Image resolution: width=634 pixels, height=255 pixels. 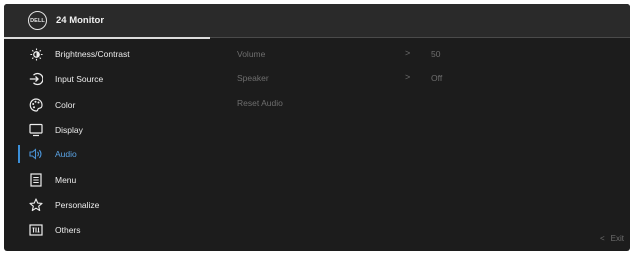 I want to click on reset-audio-label: Reset Audio, so click(x=260, y=103).